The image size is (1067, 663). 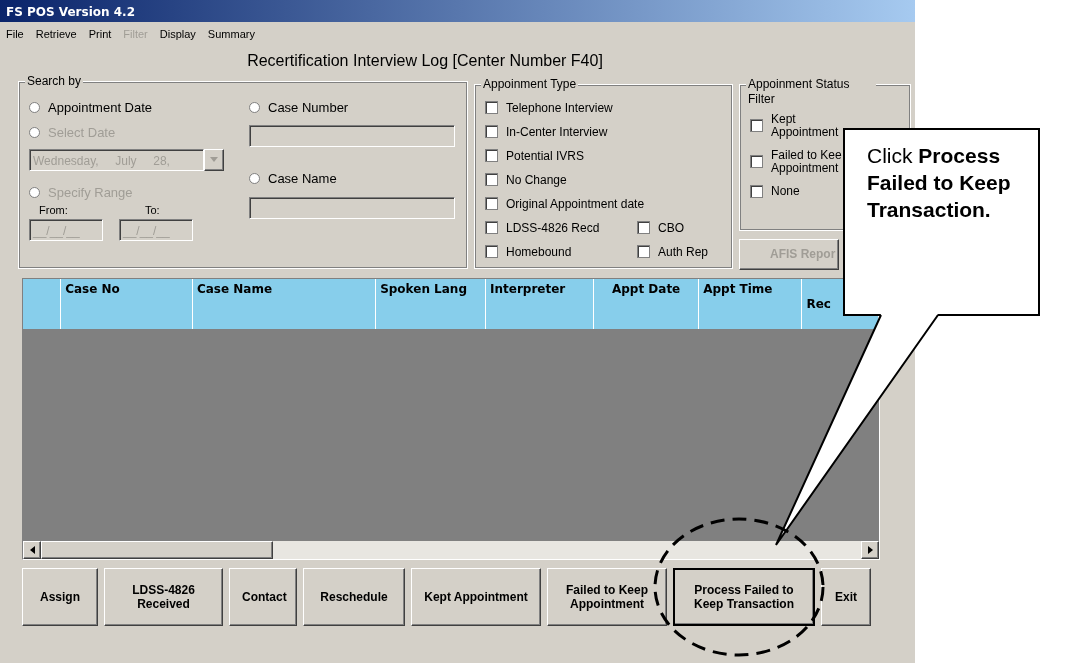 I want to click on group-title: Search by, so click(x=54, y=81).